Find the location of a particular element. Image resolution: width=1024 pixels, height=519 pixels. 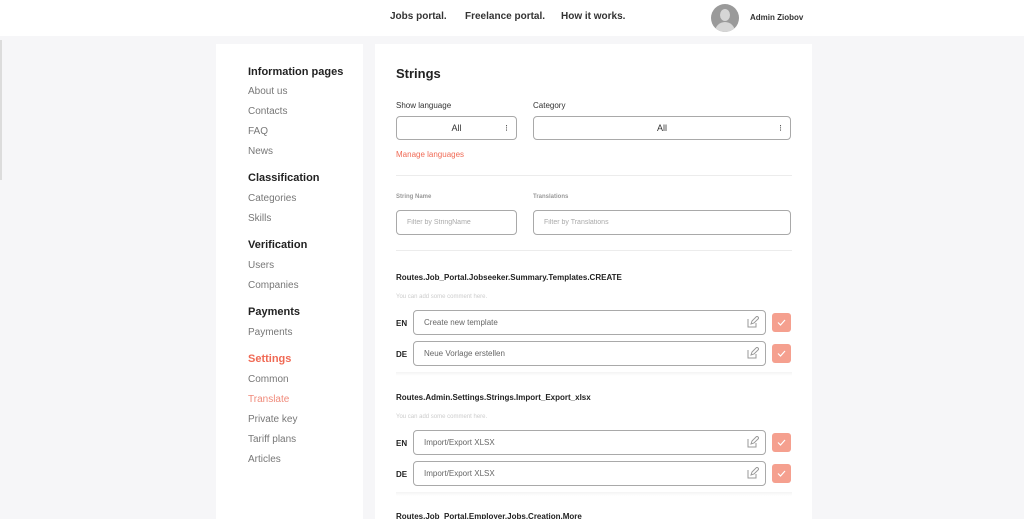

show-language-label: Show language is located at coordinates (424, 105).